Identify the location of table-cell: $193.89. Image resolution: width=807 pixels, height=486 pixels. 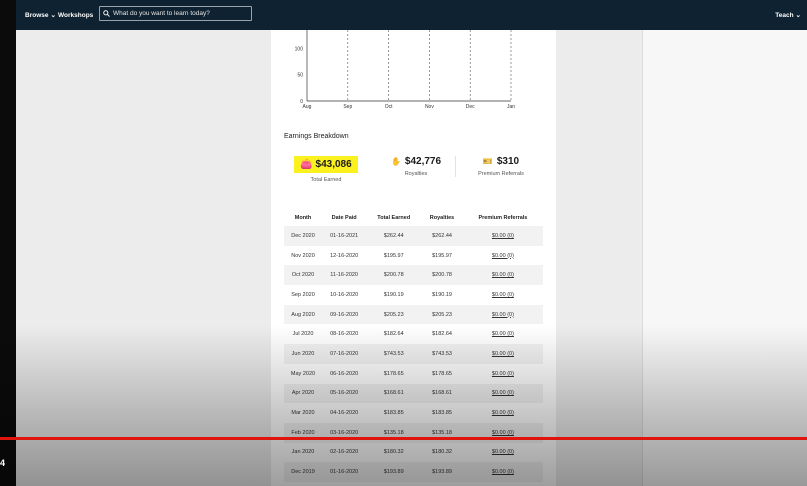
(442, 472).